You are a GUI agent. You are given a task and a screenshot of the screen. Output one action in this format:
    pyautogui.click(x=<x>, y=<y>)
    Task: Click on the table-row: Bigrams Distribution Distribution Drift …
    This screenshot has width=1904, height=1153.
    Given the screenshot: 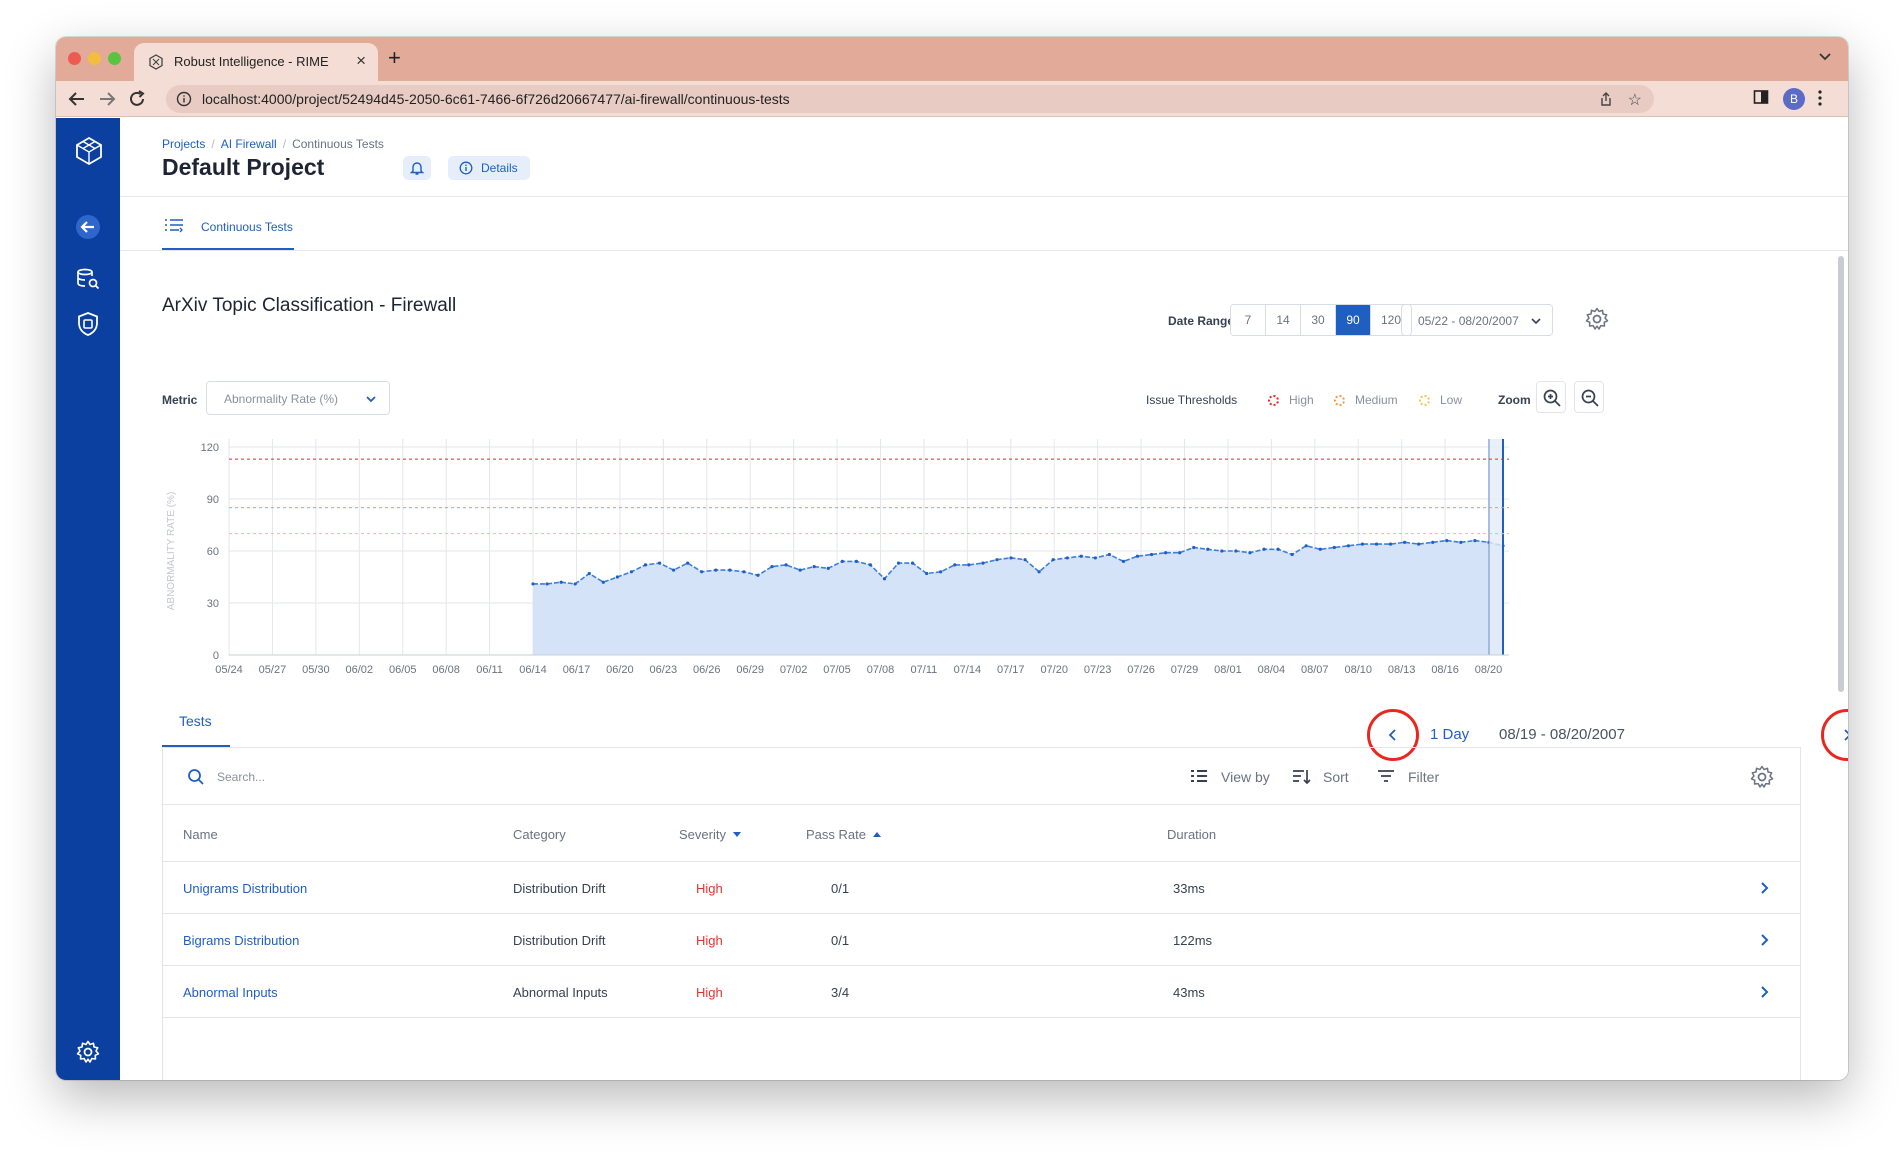 What is the action you would take?
    pyautogui.click(x=981, y=940)
    